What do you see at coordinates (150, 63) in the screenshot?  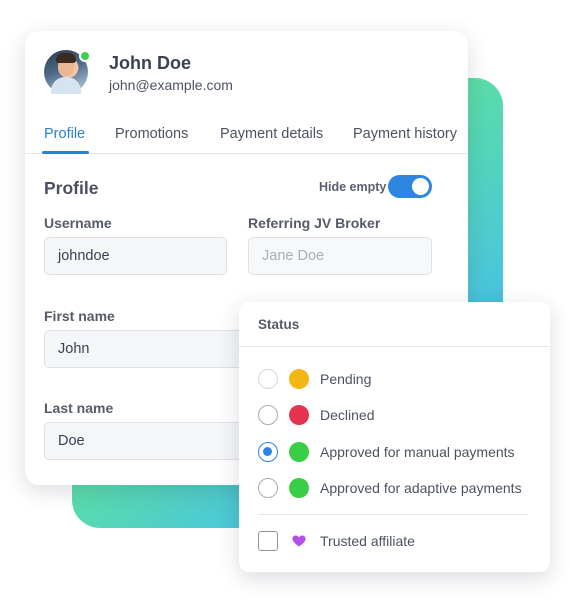 I see `user-name: John Doe` at bounding box center [150, 63].